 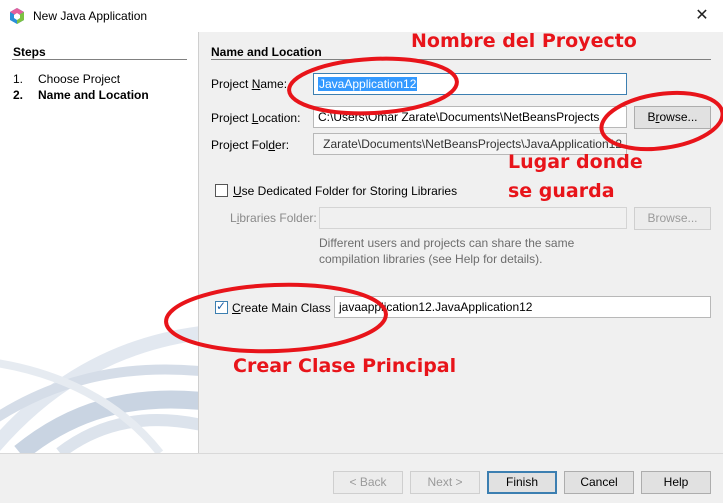 What do you see at coordinates (221, 190) in the screenshot?
I see `dedicated-folder-checkbox` at bounding box center [221, 190].